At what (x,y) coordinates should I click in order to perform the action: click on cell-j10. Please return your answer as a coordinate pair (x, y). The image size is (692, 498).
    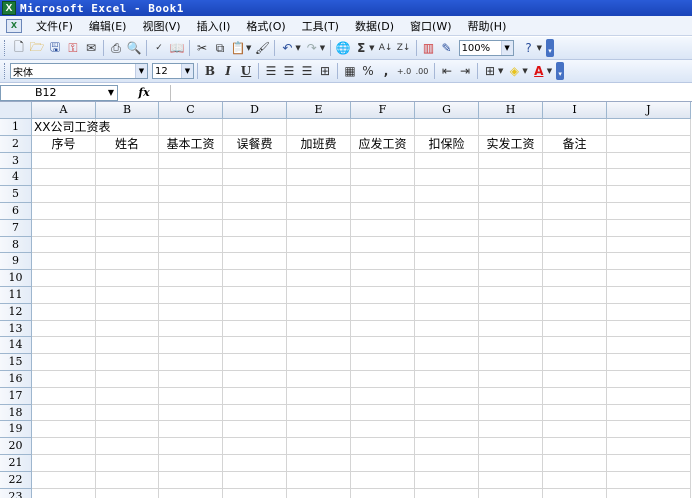
    Looking at the image, I should click on (649, 278).